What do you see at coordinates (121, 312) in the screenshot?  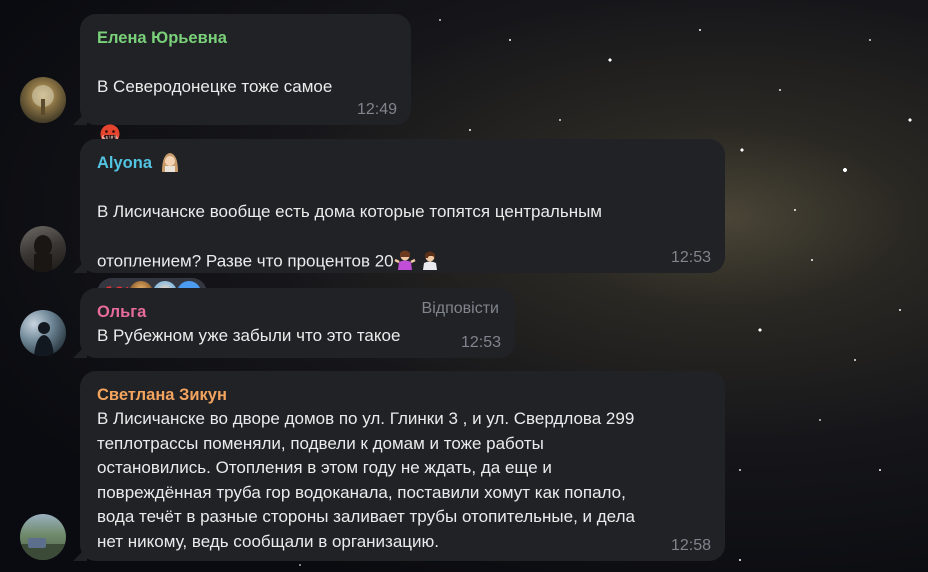 I see `sender-name: Ольга` at bounding box center [121, 312].